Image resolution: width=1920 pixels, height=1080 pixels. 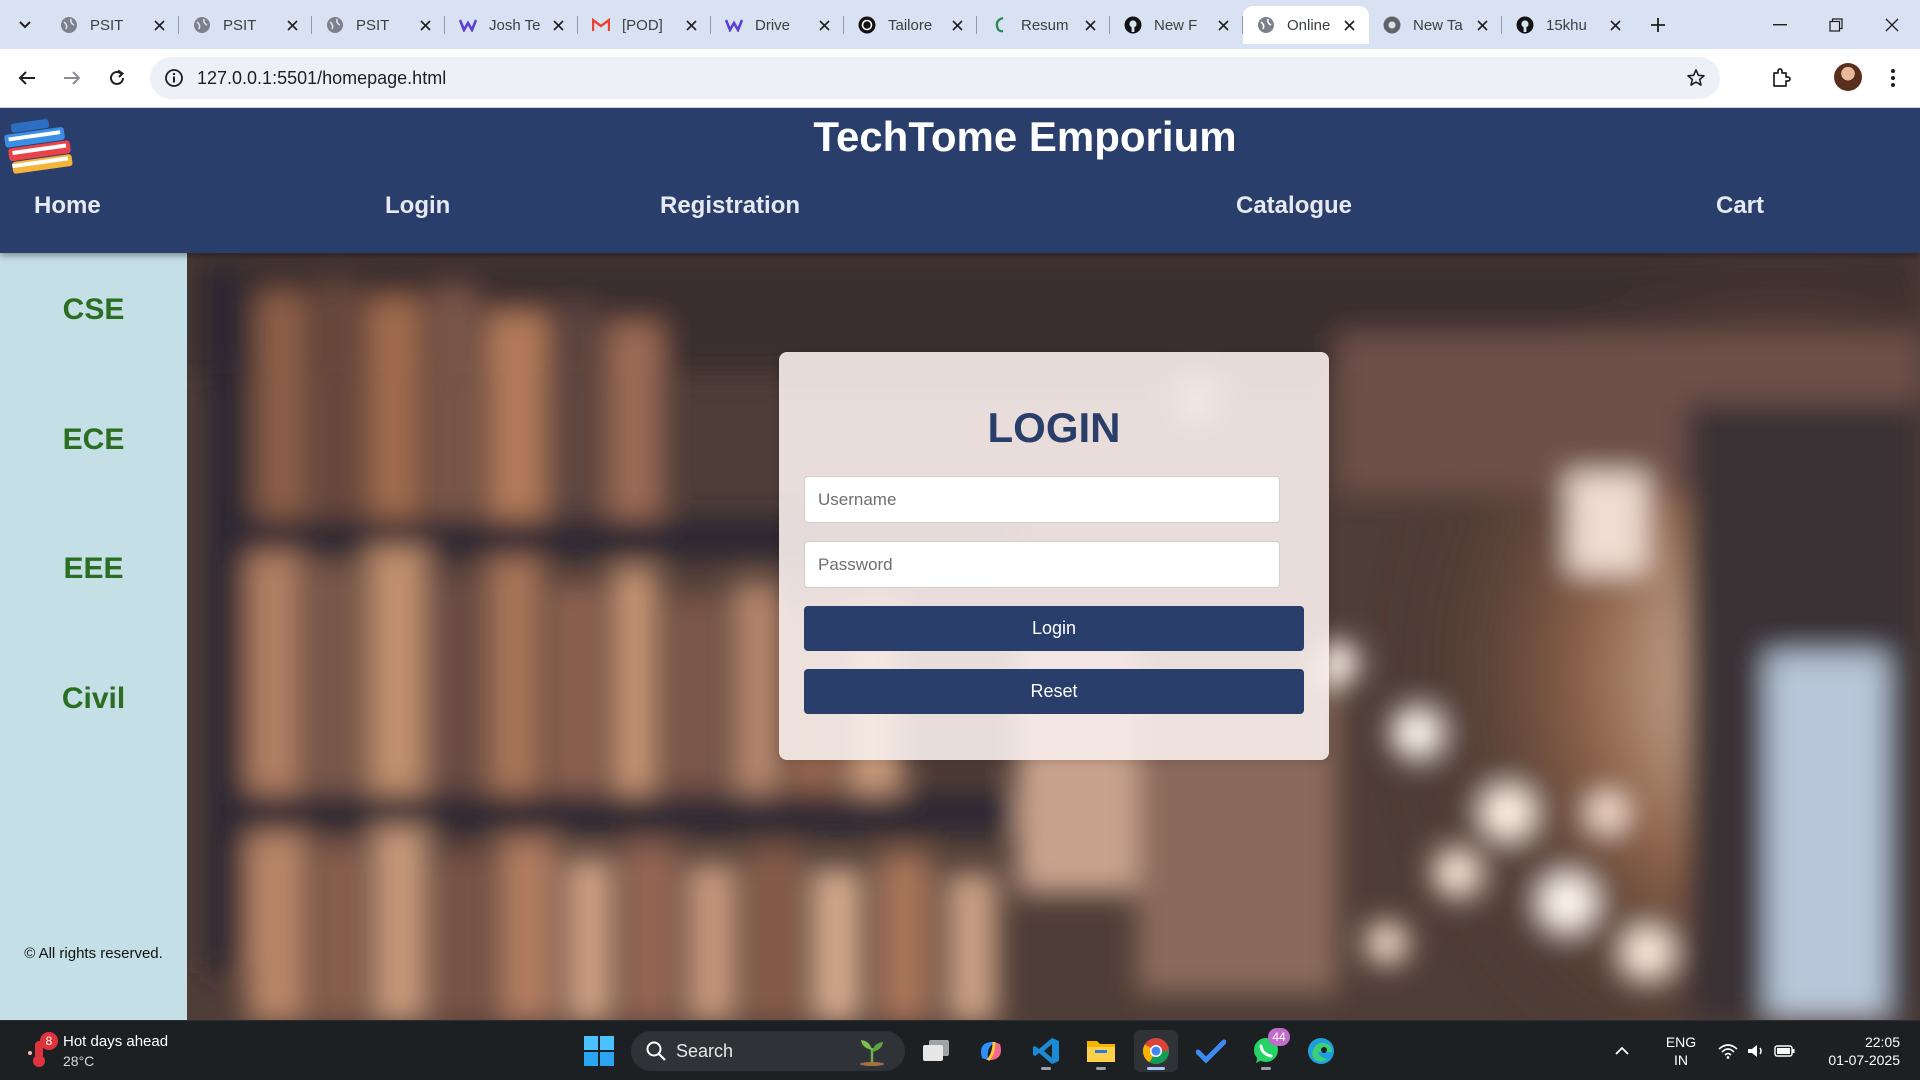 What do you see at coordinates (1267, 1050) in the screenshot?
I see `taskbar-whatsapp: 44` at bounding box center [1267, 1050].